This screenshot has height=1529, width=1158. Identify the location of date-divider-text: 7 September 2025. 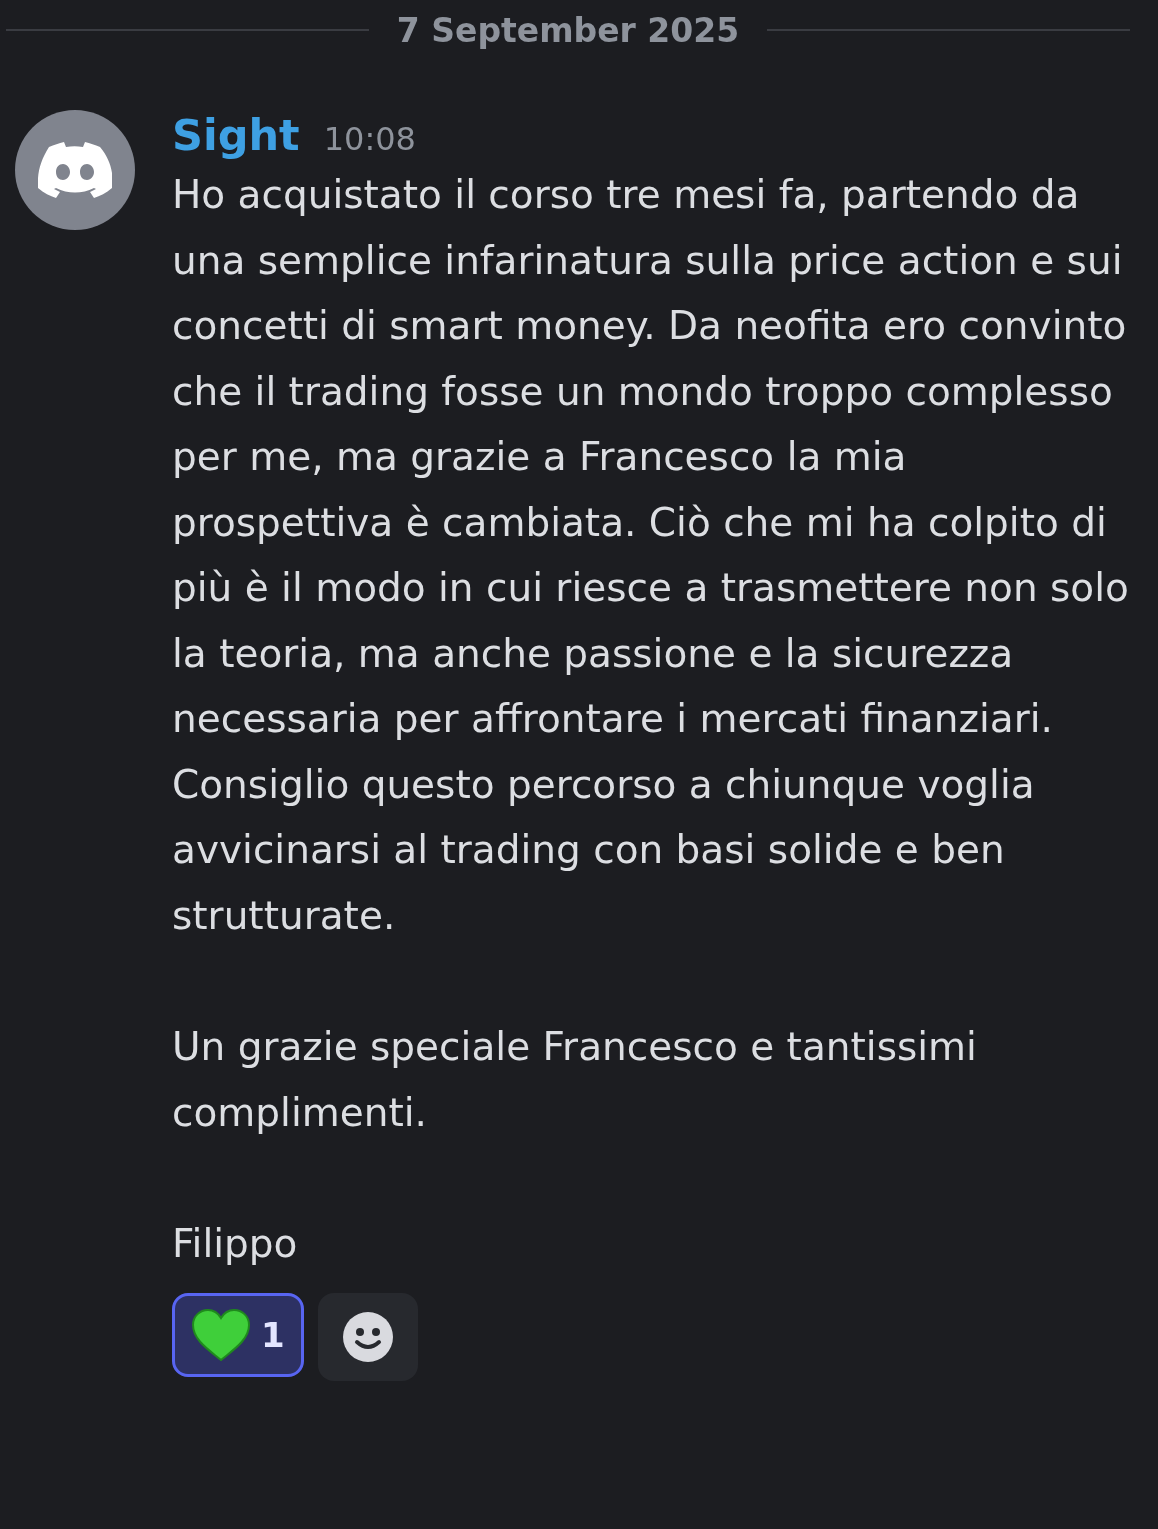
(568, 30).